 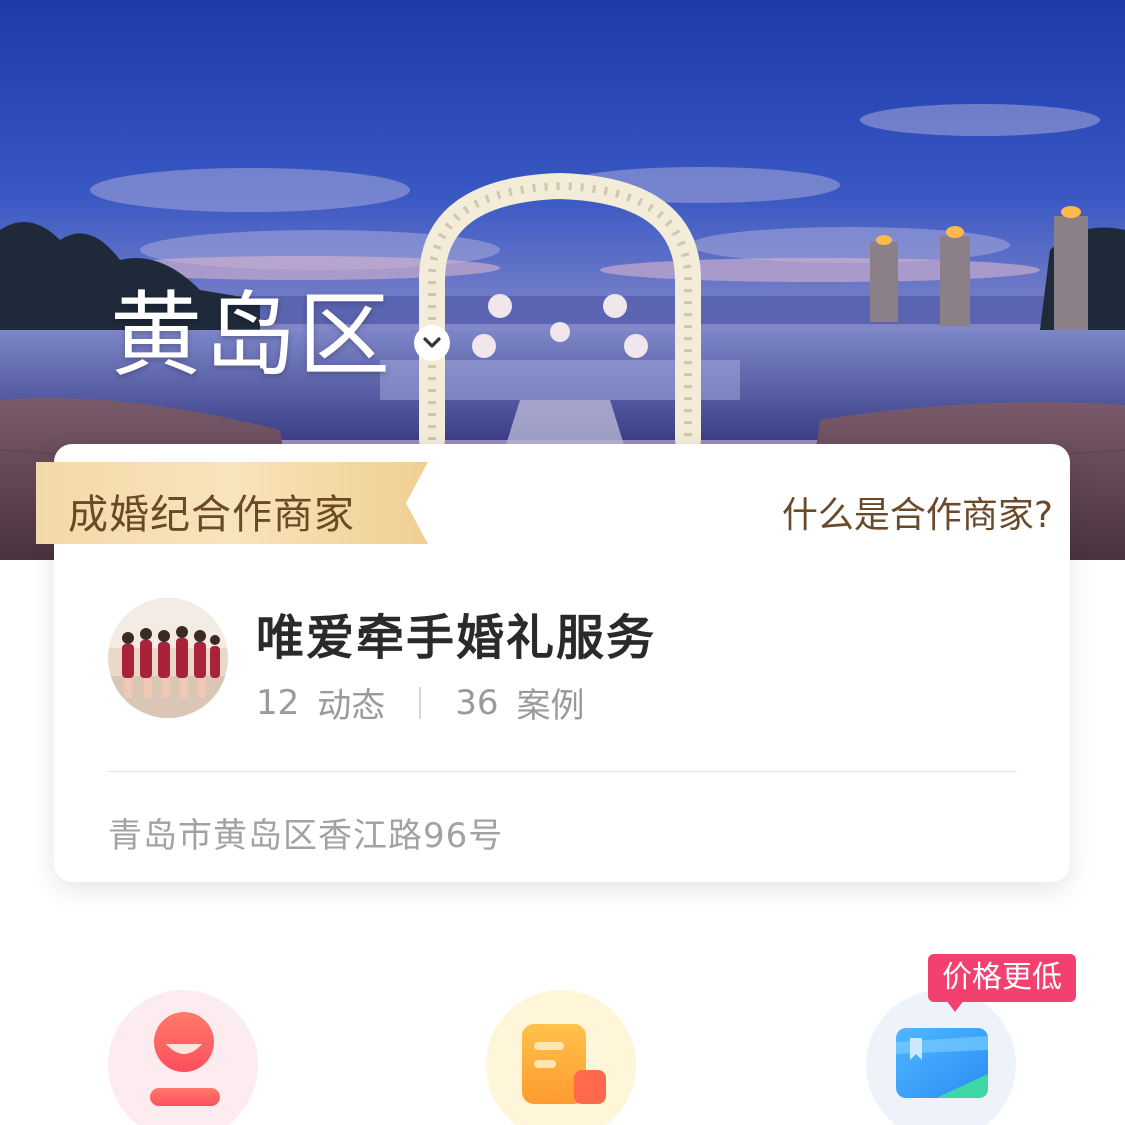 What do you see at coordinates (305, 832) in the screenshot?
I see `merchant-address: 青岛市黄岛区香江路96号` at bounding box center [305, 832].